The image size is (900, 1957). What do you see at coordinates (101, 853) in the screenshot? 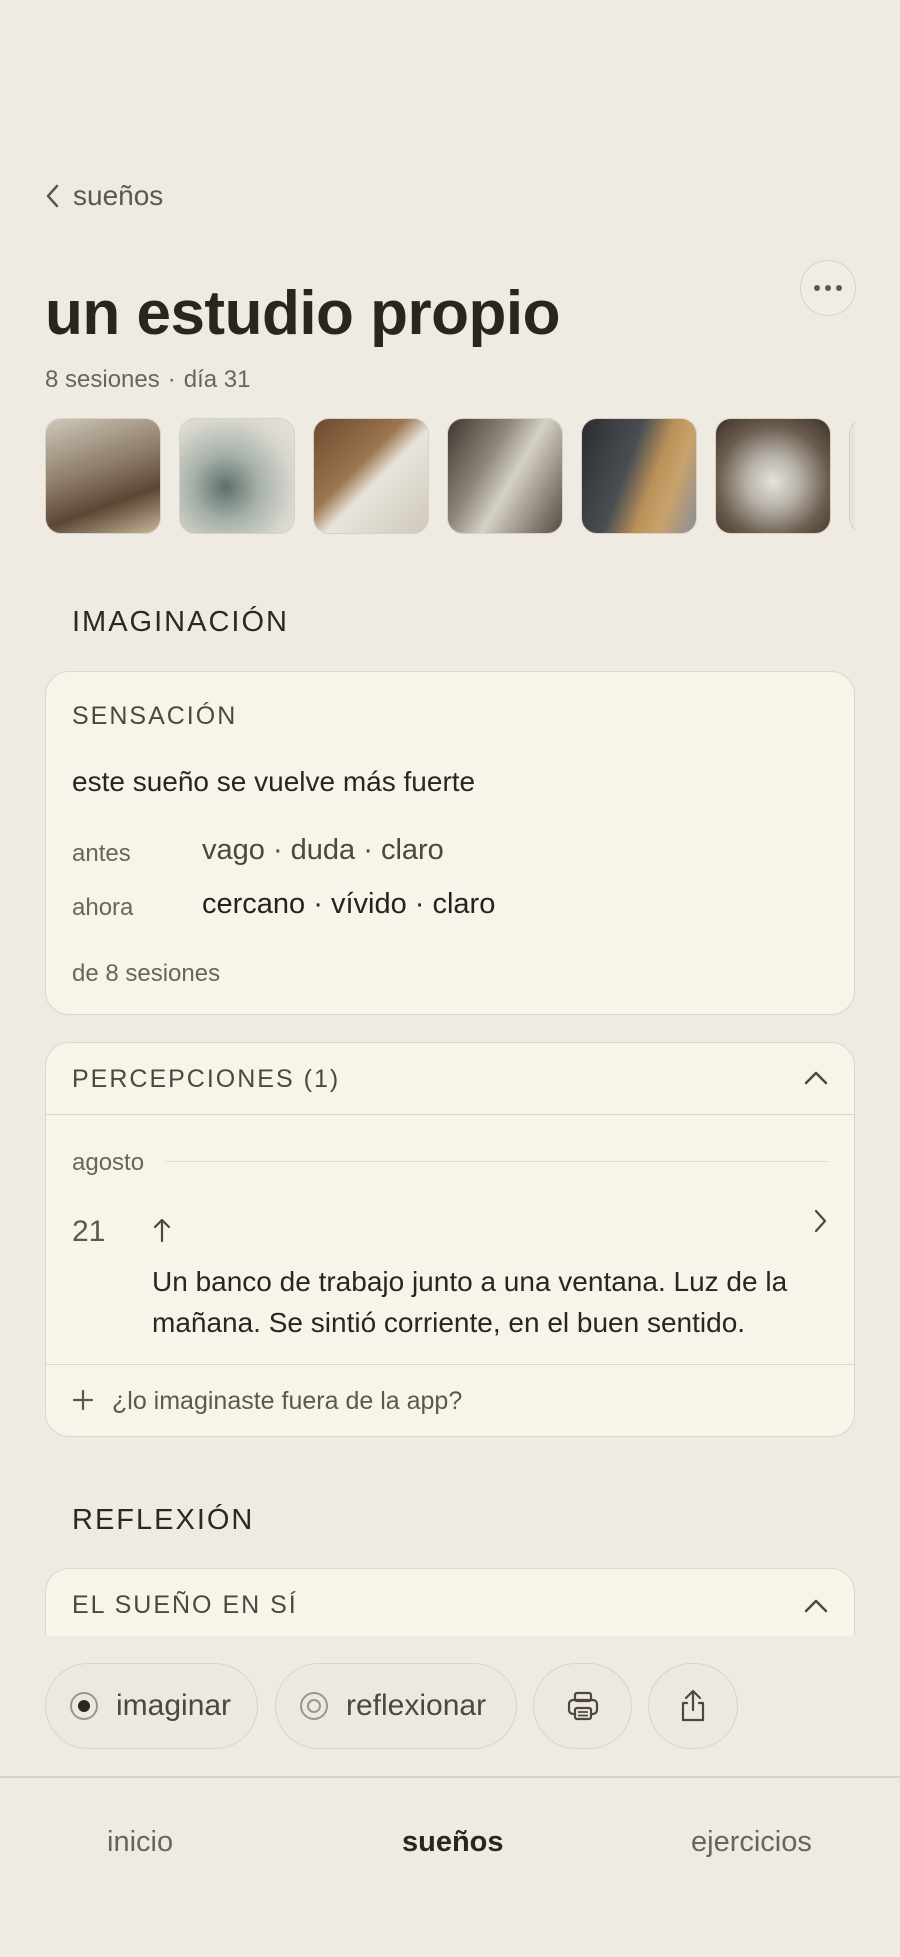
I see `before-key: antes` at bounding box center [101, 853].